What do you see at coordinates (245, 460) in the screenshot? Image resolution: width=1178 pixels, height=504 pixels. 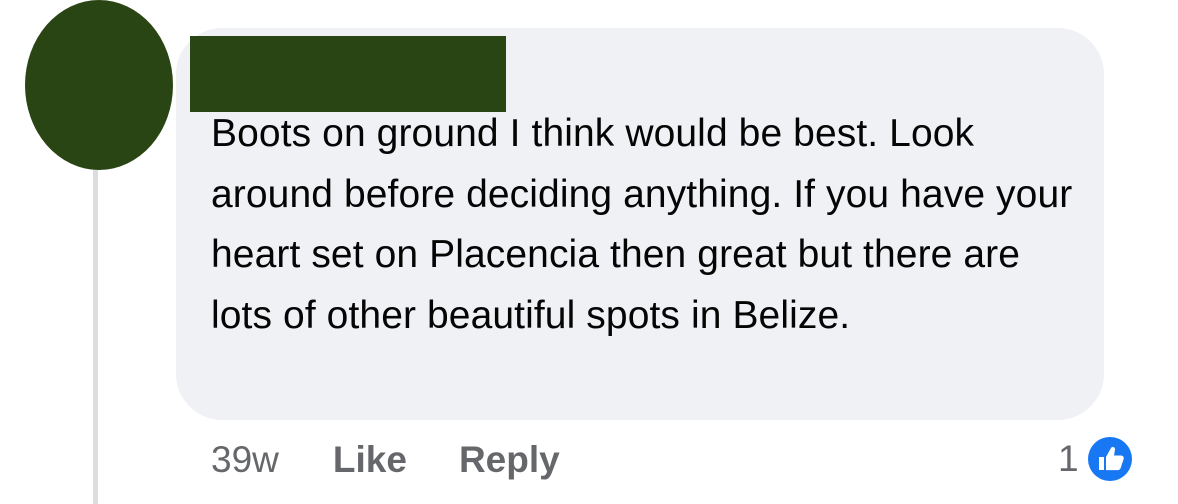 I see `timestamp: 39w` at bounding box center [245, 460].